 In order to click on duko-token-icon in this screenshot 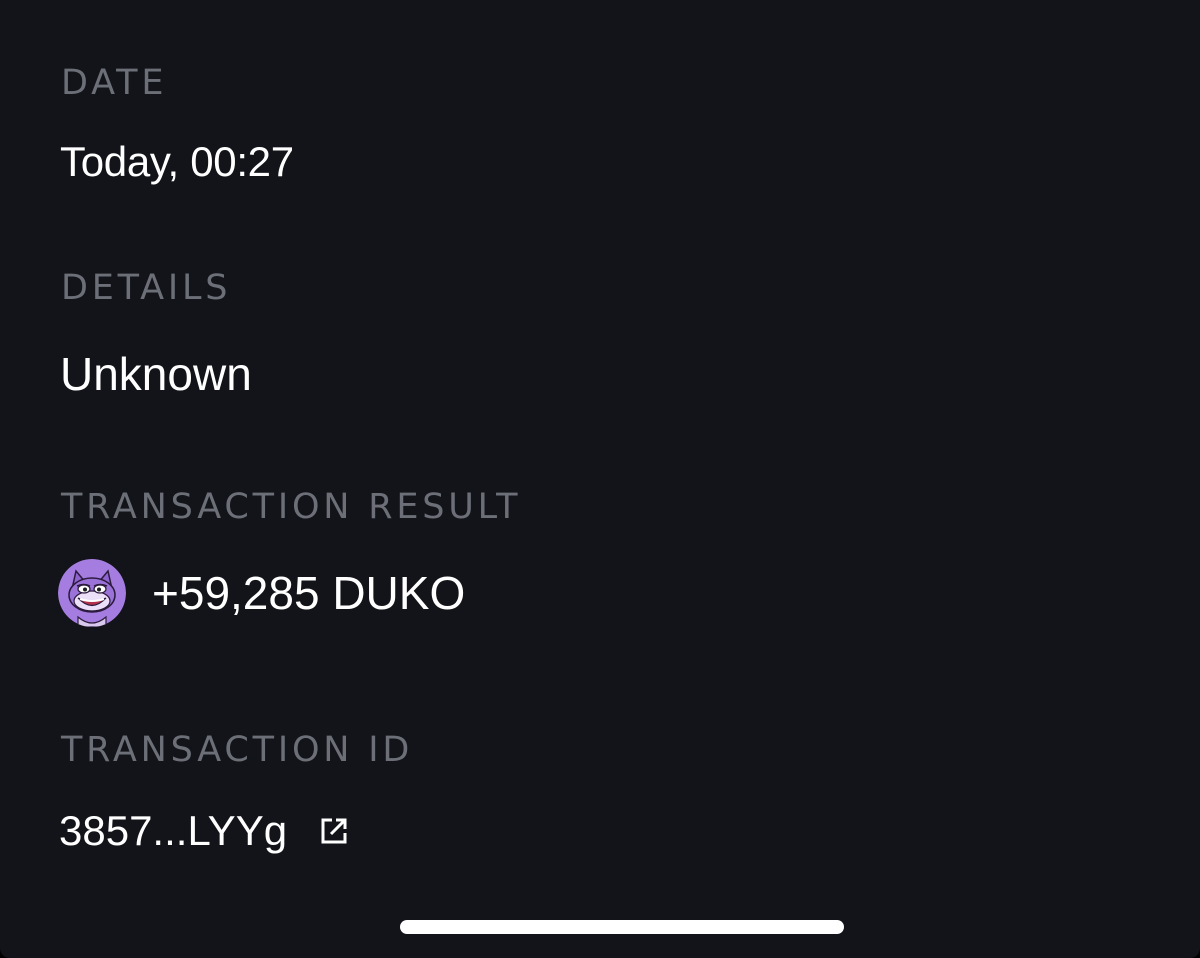, I will do `click(92, 593)`.